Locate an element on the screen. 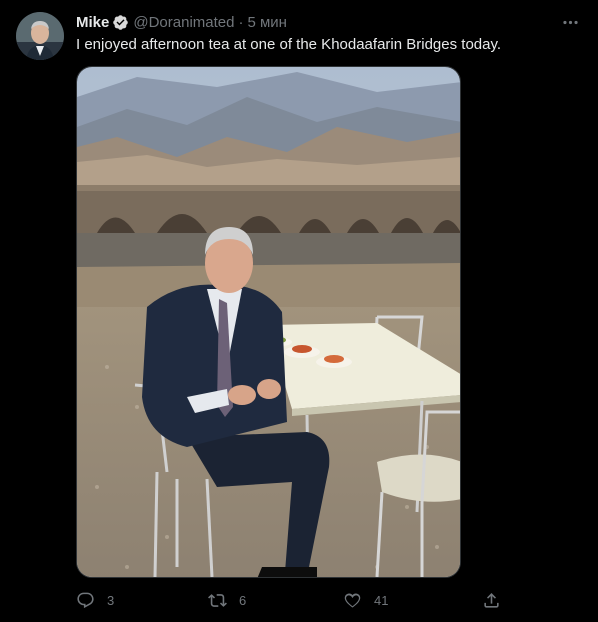 Image resolution: width=598 pixels, height=622 pixels. author-handle: @Doranimated is located at coordinates (183, 22).